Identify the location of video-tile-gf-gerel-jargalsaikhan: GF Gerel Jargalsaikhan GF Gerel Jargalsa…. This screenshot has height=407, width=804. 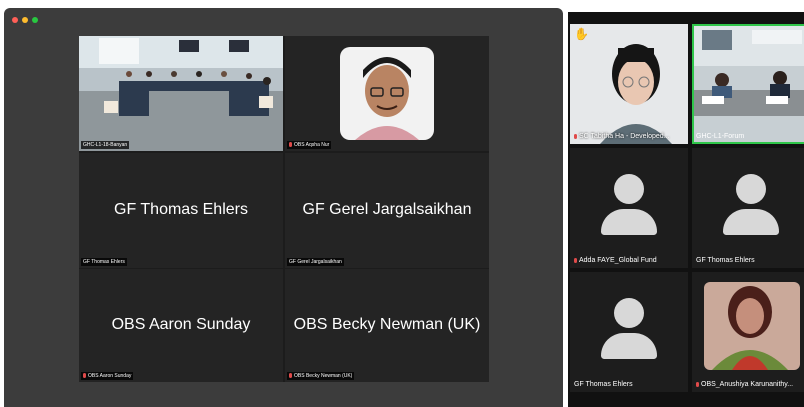
(387, 210).